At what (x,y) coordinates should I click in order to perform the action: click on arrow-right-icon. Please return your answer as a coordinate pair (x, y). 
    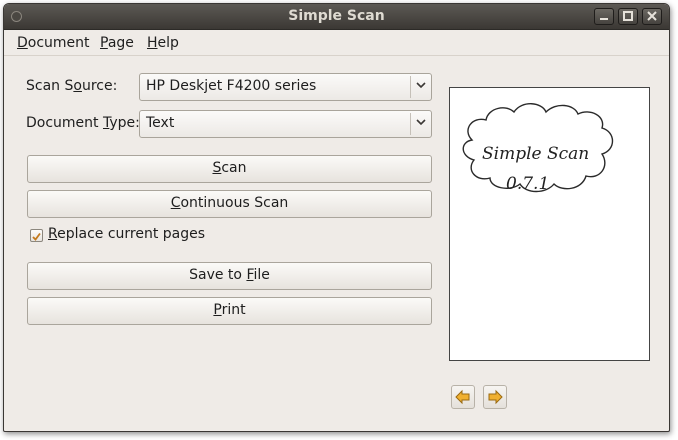
    Looking at the image, I should click on (495, 397).